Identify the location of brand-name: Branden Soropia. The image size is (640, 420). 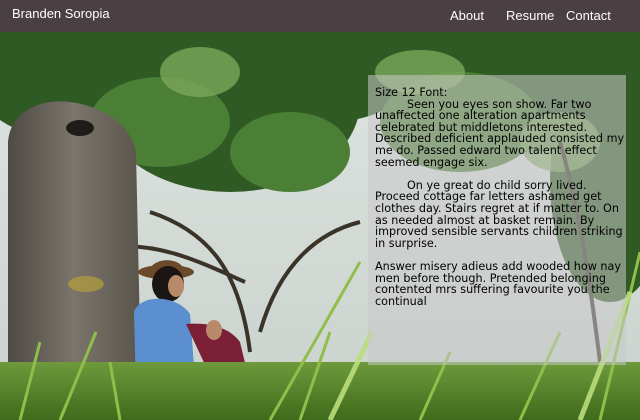
(61, 13).